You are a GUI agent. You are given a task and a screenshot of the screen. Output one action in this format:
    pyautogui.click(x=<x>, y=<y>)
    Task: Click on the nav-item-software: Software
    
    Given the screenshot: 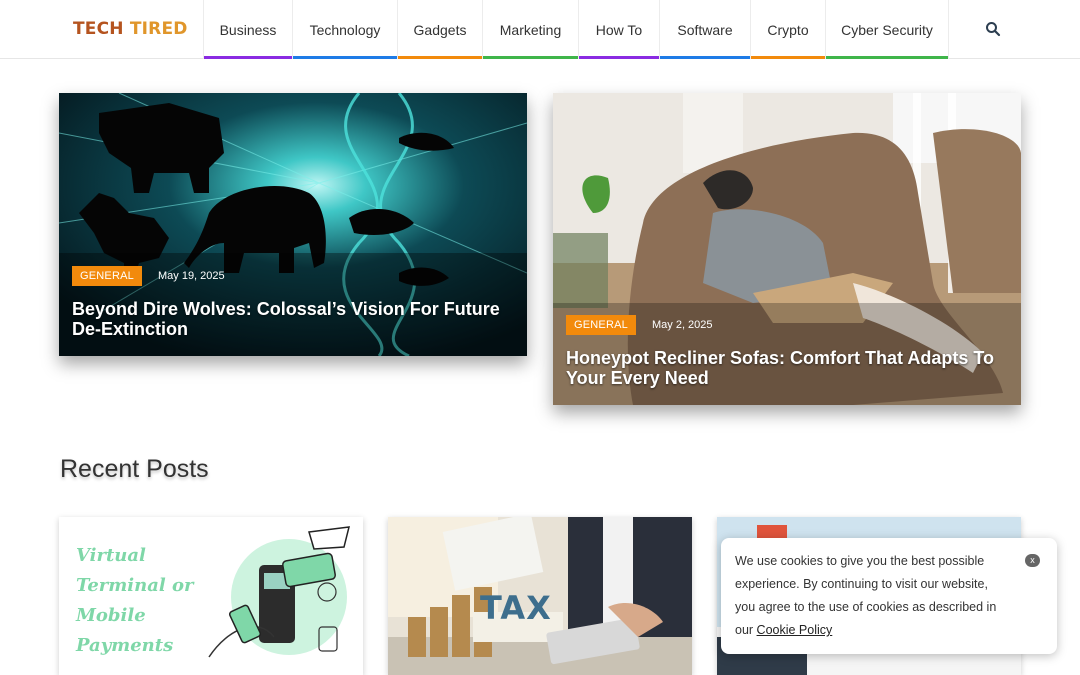 What is the action you would take?
    pyautogui.click(x=704, y=29)
    